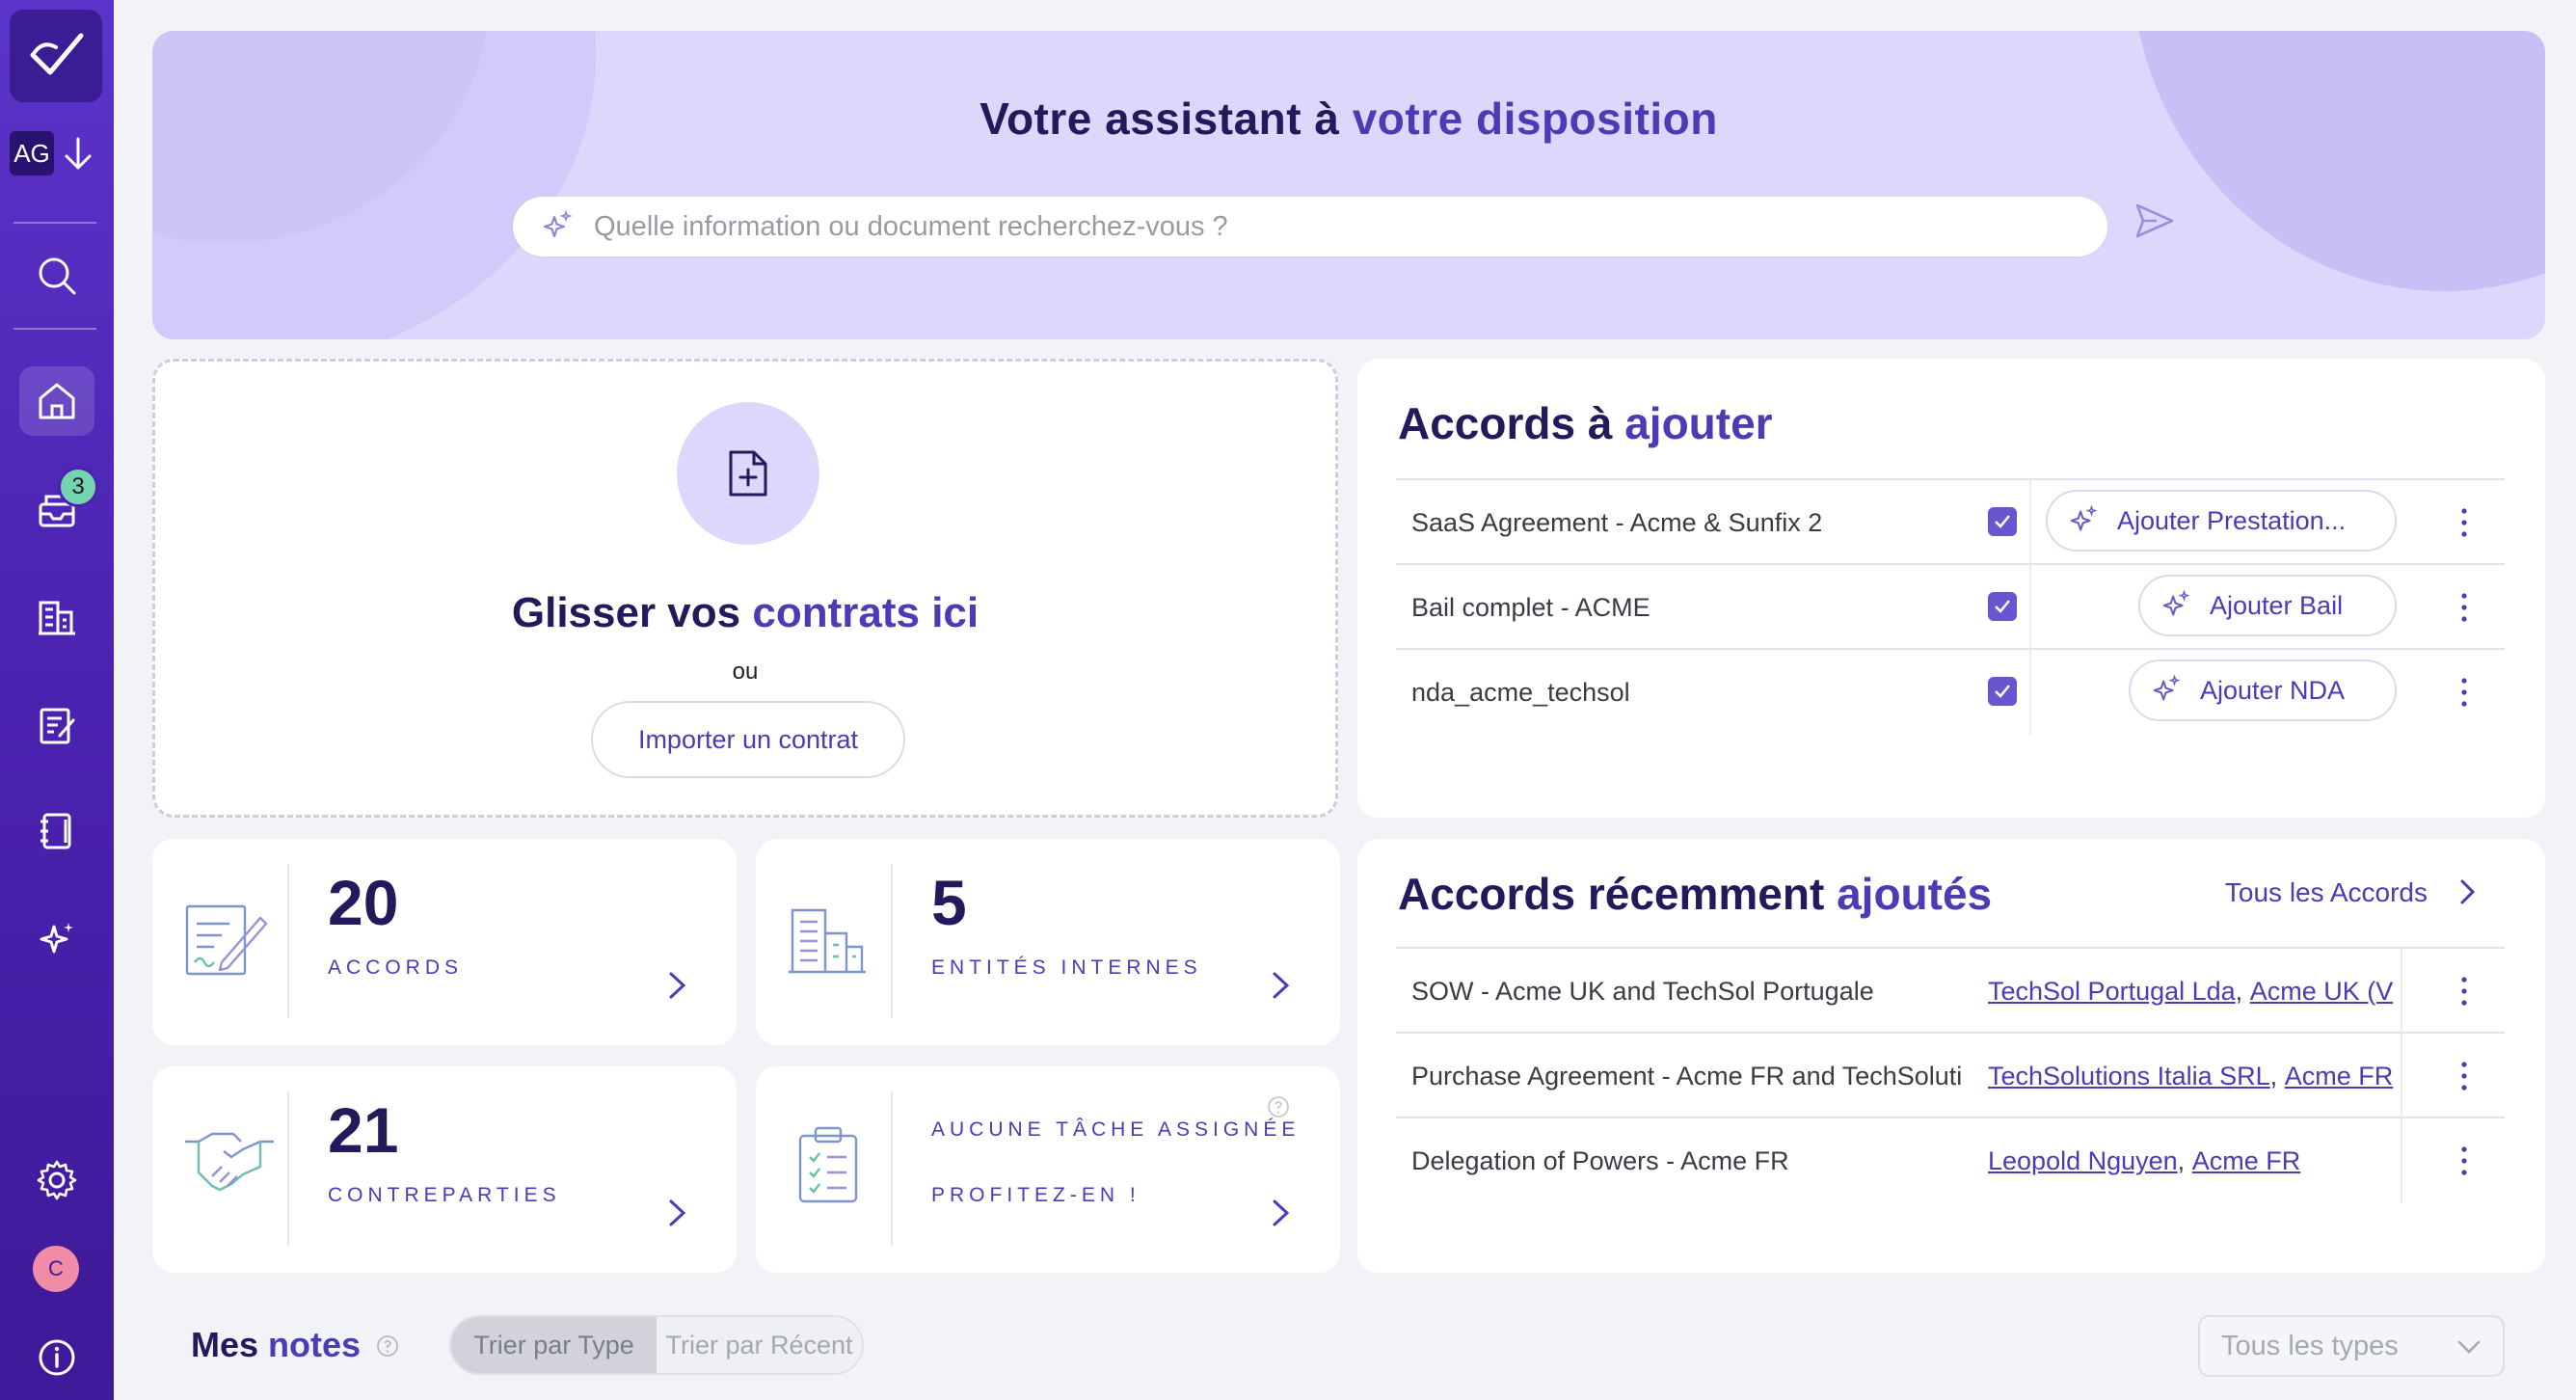 This screenshot has width=2576, height=1400. I want to click on party-link: TechSol Portugal Lda, so click(2112, 992).